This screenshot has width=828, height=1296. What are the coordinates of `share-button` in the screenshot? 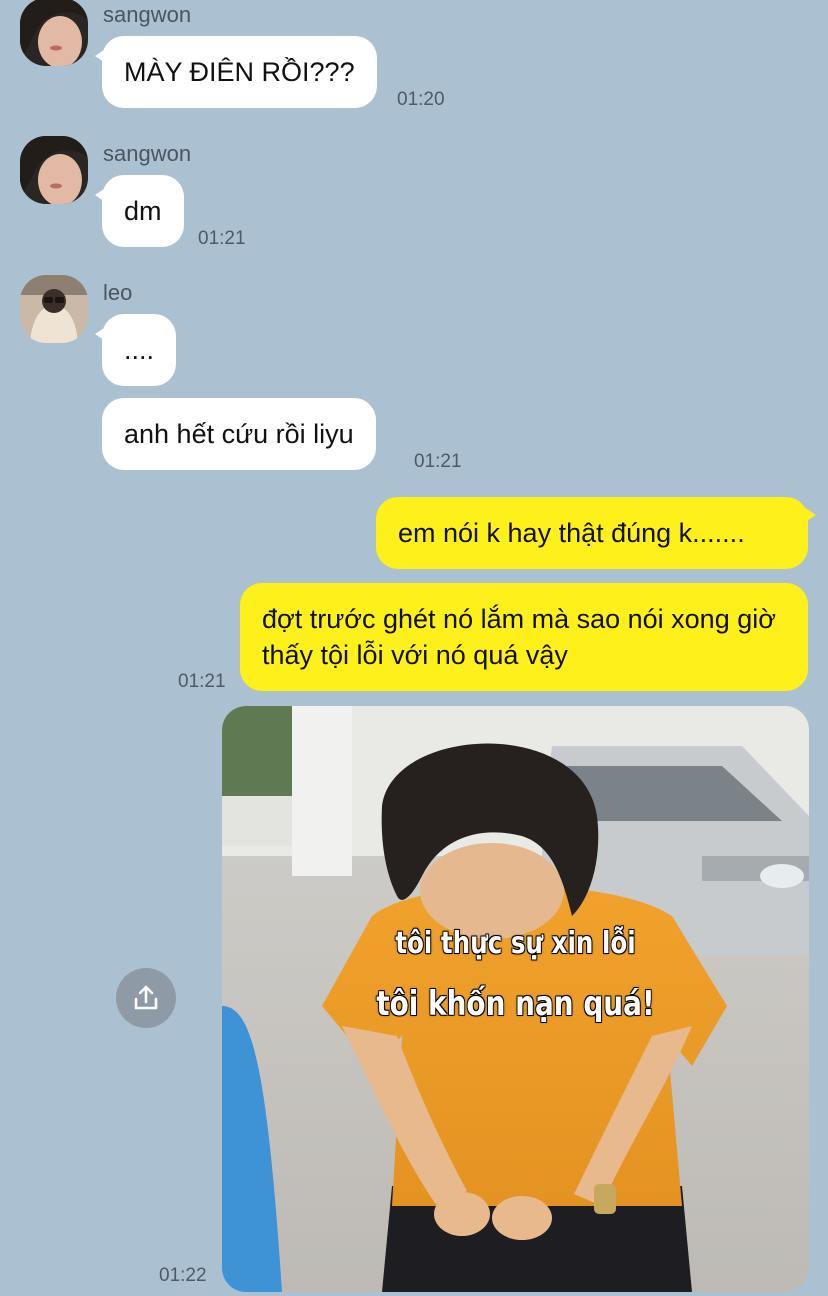 It's located at (146, 998).